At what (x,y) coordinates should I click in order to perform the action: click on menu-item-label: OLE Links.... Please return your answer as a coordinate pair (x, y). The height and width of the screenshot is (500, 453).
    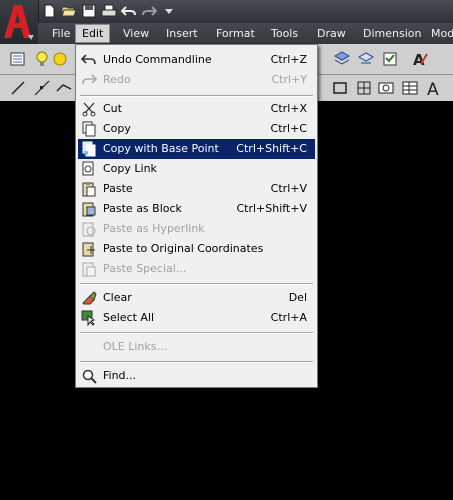
    Looking at the image, I should click on (135, 346).